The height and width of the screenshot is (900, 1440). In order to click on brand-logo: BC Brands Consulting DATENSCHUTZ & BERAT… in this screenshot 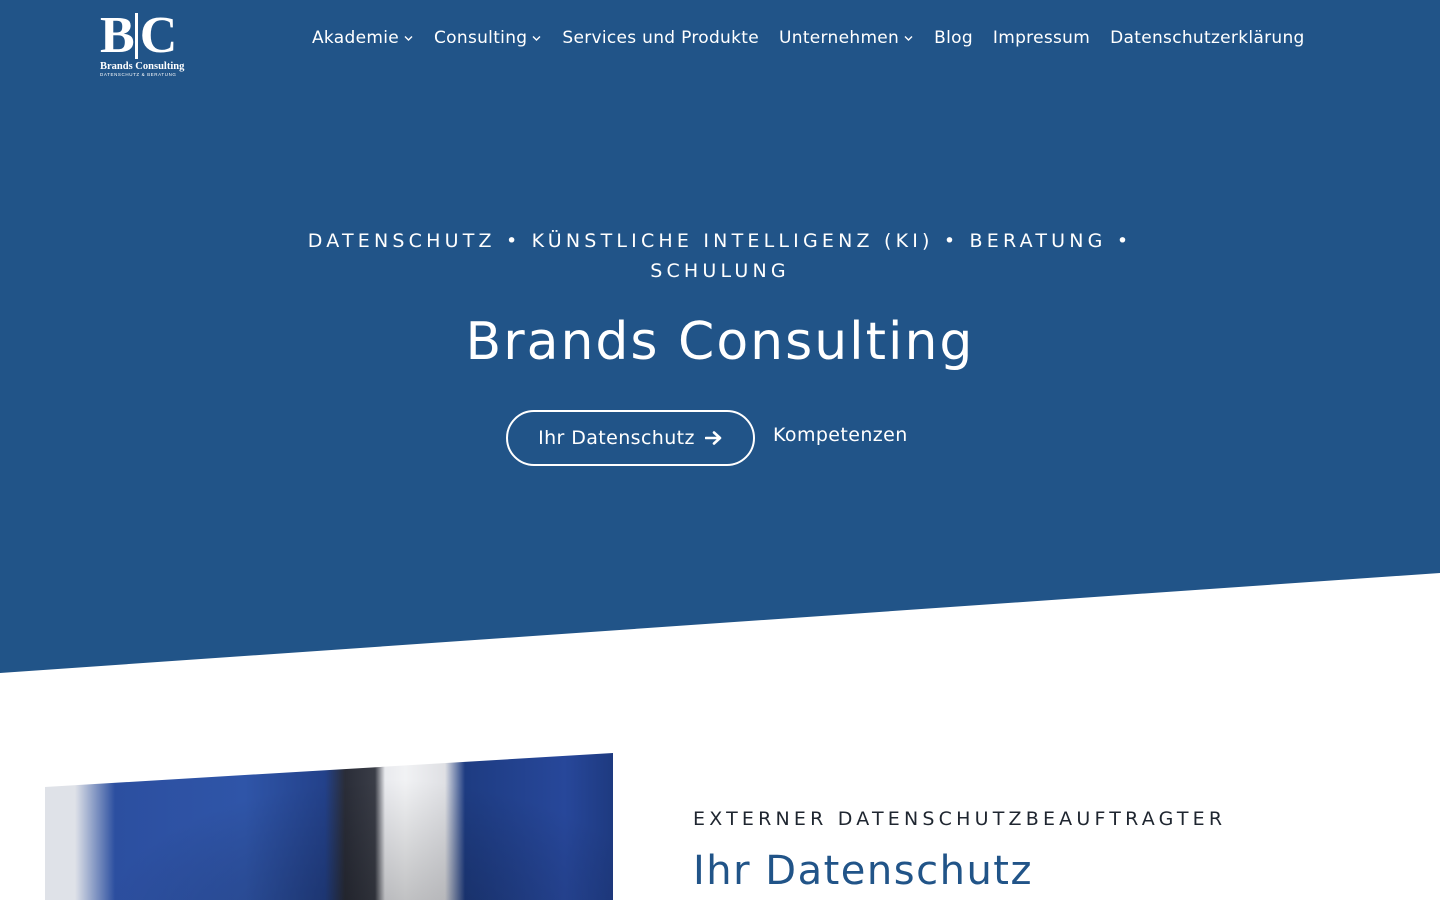, I will do `click(142, 44)`.